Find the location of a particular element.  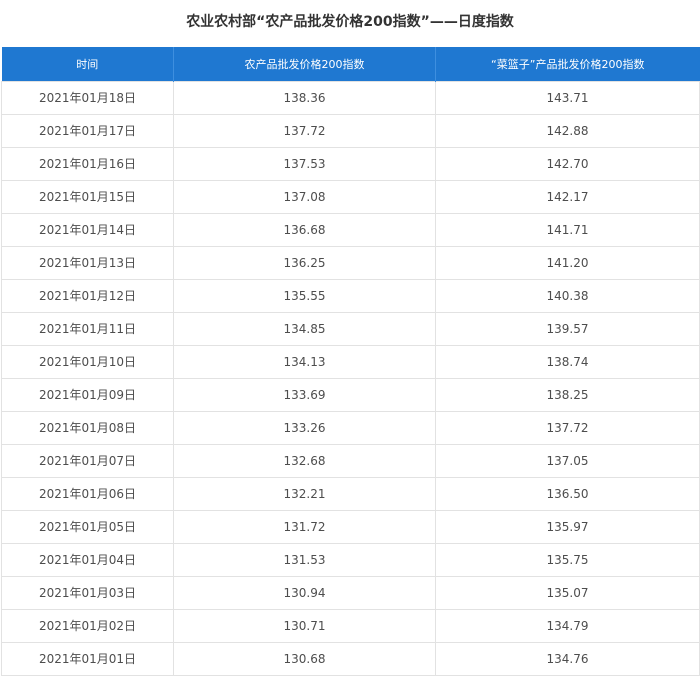

cell-date: 2021年01月05日 is located at coordinates (87, 526).